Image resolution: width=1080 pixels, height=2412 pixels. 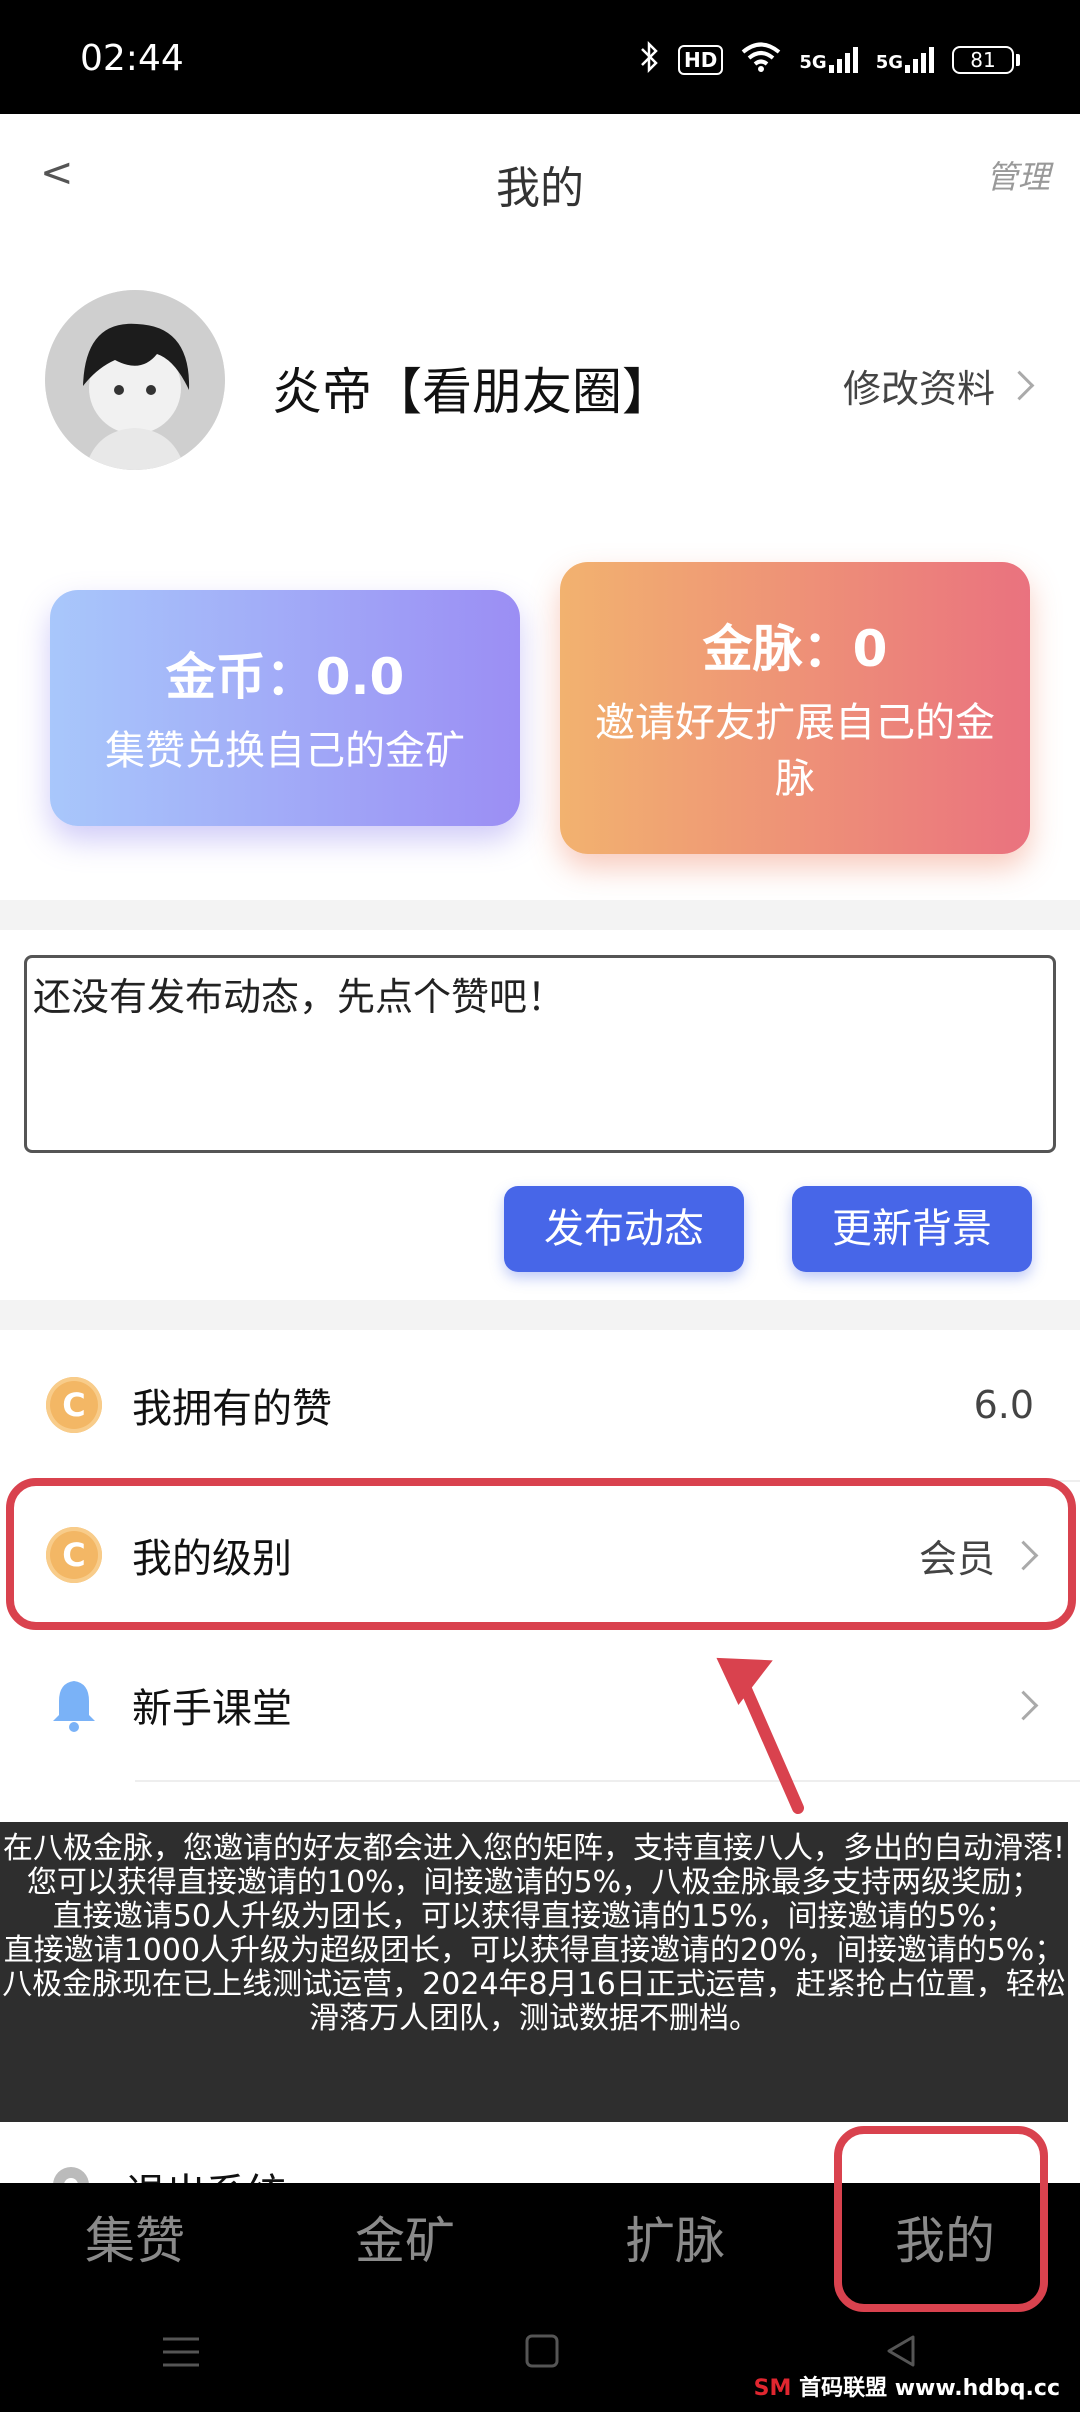 I want to click on likes-label: 我拥有的赞, so click(x=232, y=1409).